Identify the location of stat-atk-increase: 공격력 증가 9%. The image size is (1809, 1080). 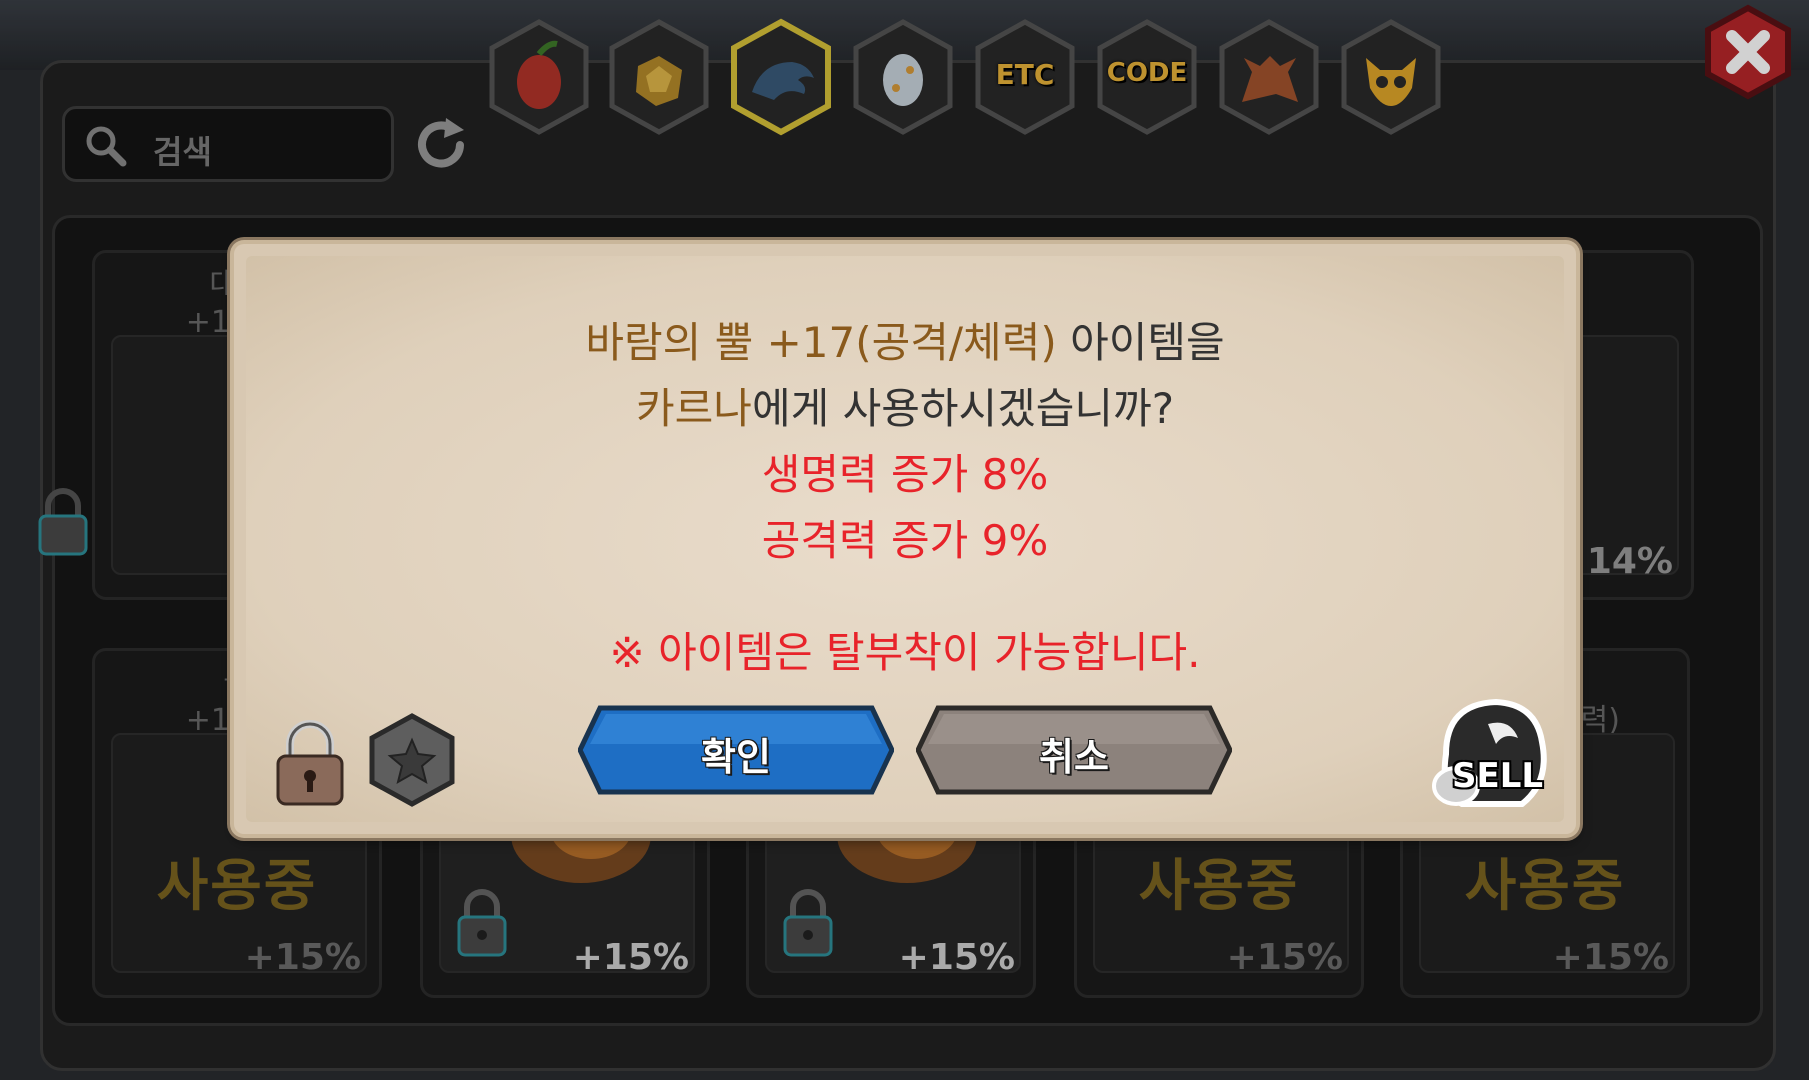
(905, 540).